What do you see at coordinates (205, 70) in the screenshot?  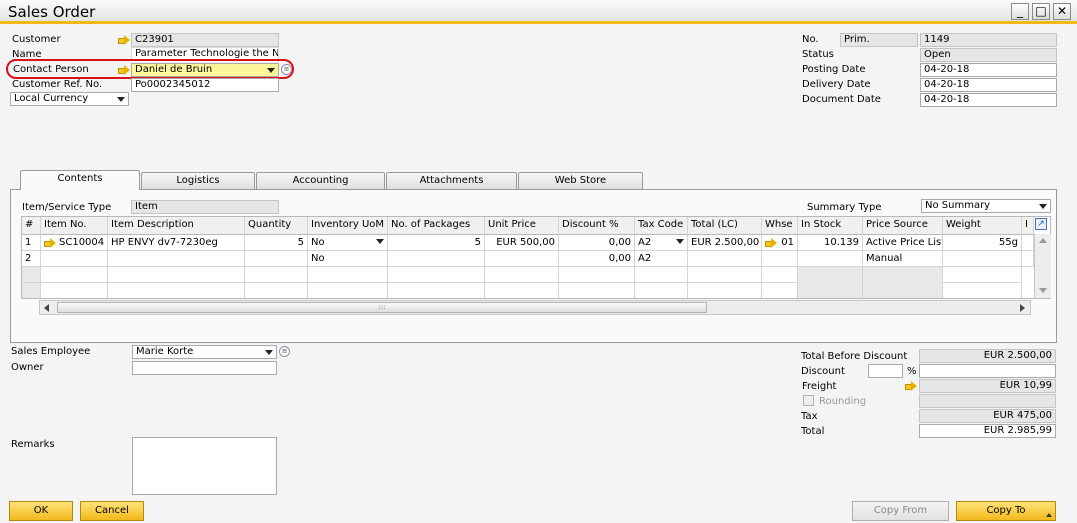 I see `contact-person-select: Daniel de Bruin` at bounding box center [205, 70].